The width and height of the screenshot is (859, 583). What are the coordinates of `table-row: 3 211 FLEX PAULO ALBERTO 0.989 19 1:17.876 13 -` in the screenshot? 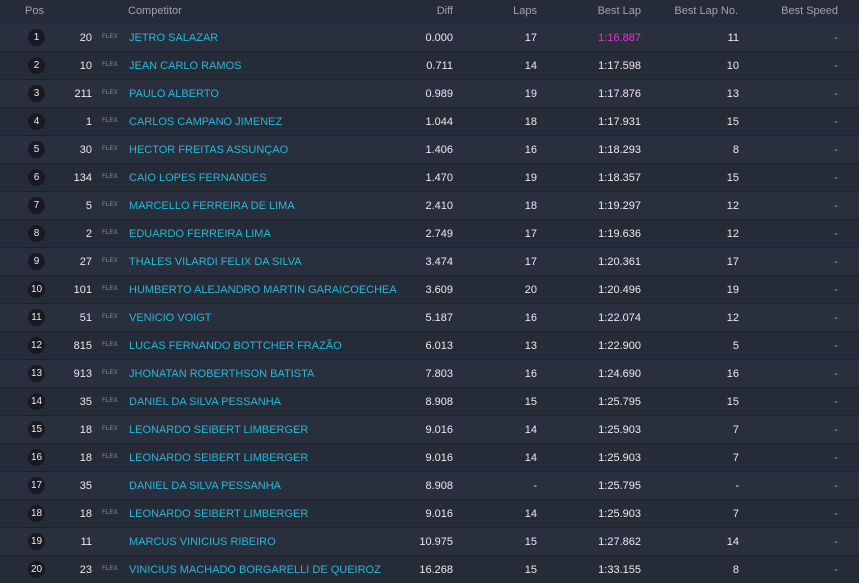 It's located at (429, 94).